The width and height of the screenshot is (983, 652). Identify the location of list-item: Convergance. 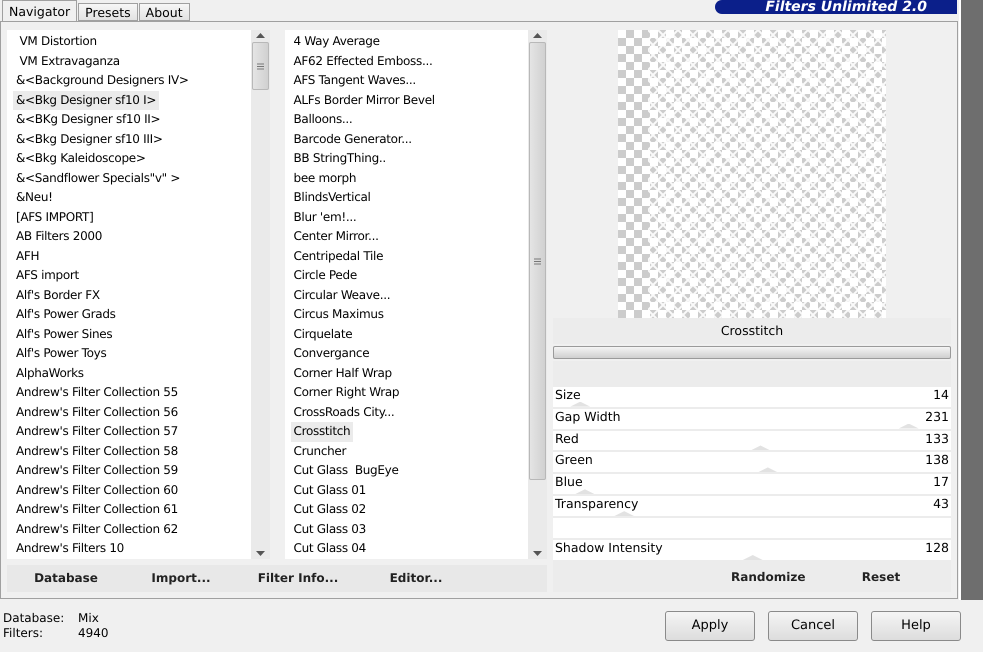
(331, 354).